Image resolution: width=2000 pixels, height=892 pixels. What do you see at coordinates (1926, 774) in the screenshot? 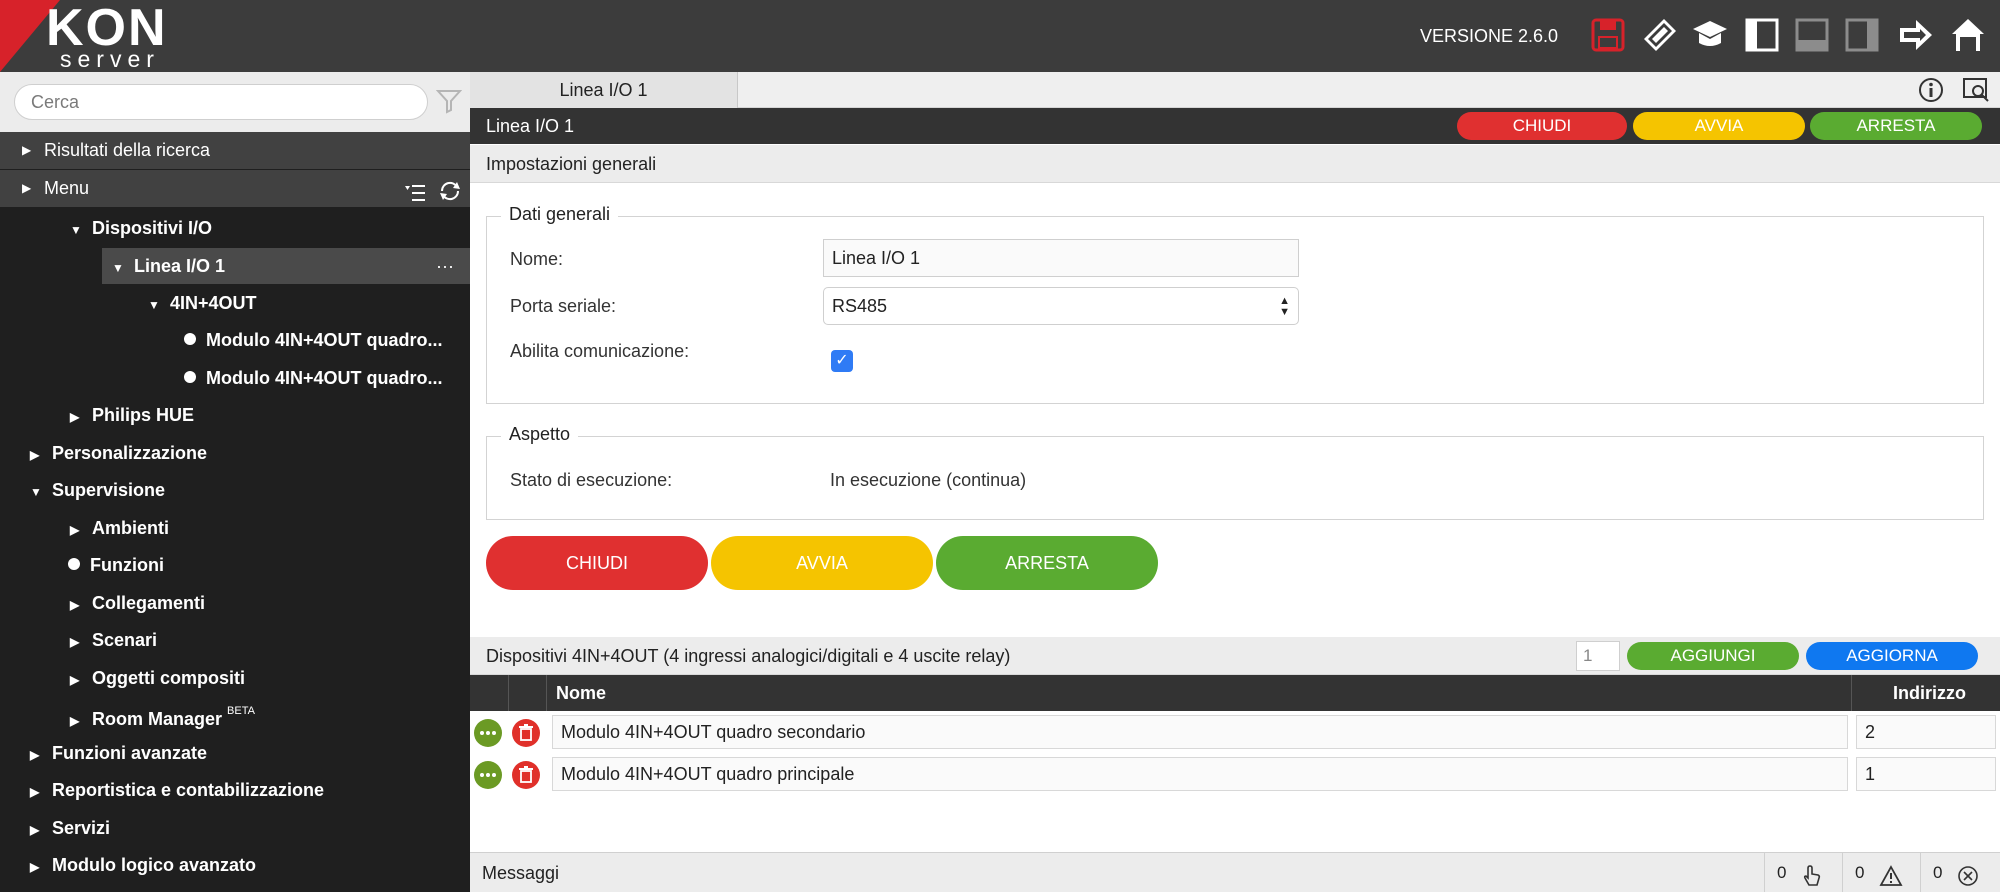
I see `row-address-cell: 1` at bounding box center [1926, 774].